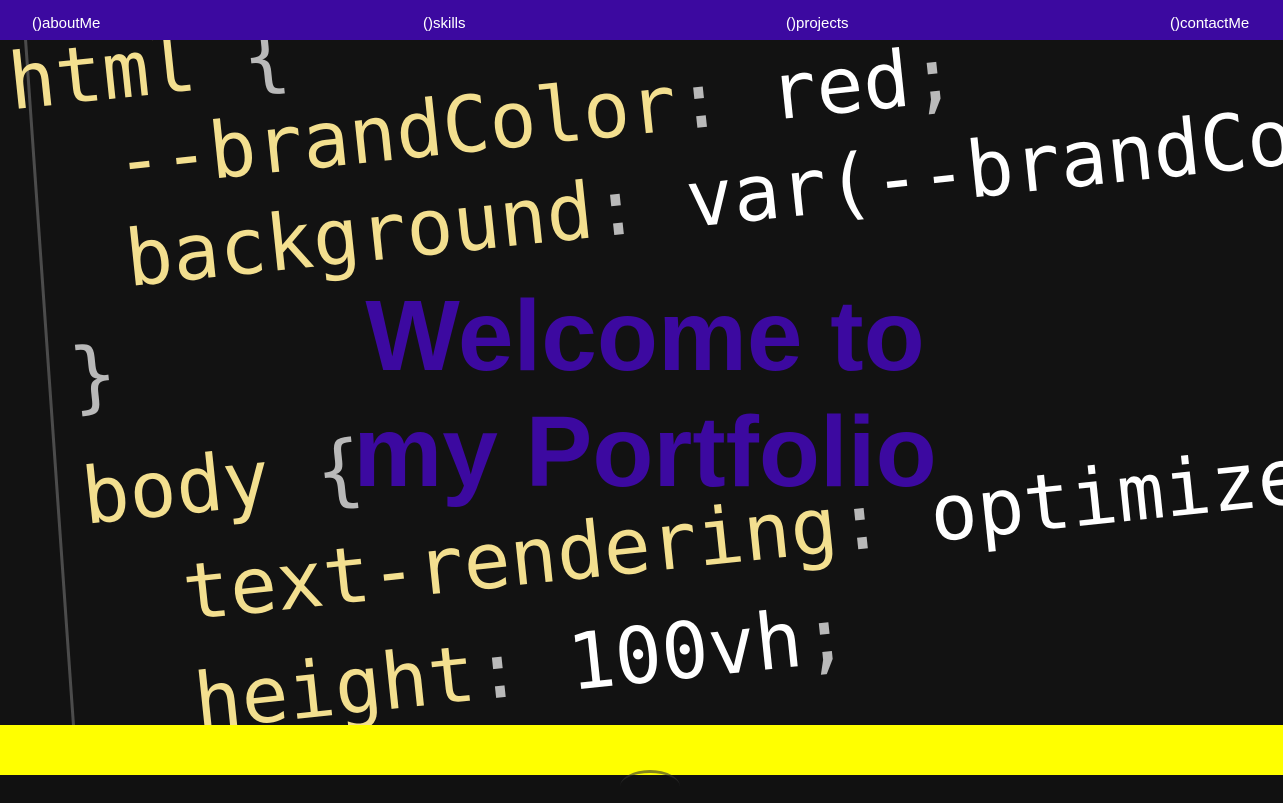 The width and height of the screenshot is (1283, 803). I want to click on code-property: height, so click(334, 677).